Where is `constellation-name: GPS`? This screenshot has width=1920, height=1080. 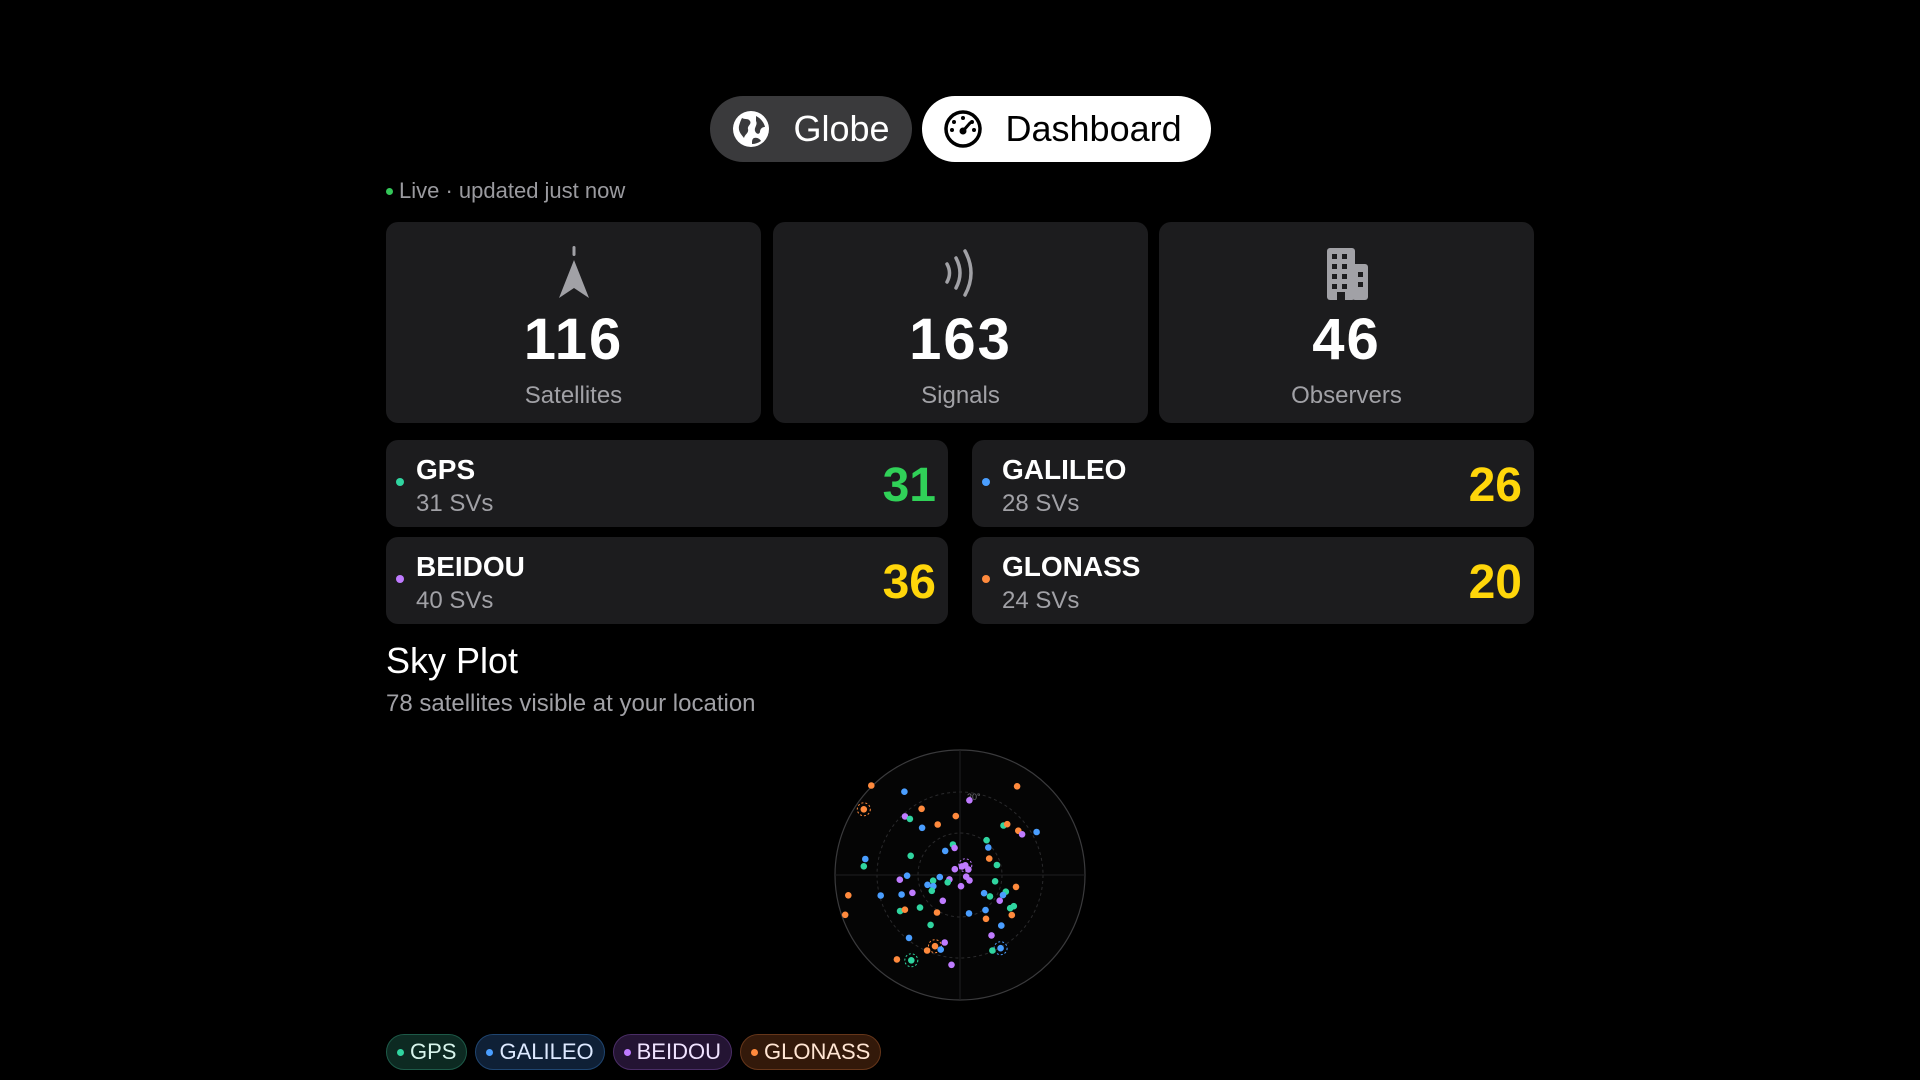 constellation-name: GPS is located at coordinates (446, 469).